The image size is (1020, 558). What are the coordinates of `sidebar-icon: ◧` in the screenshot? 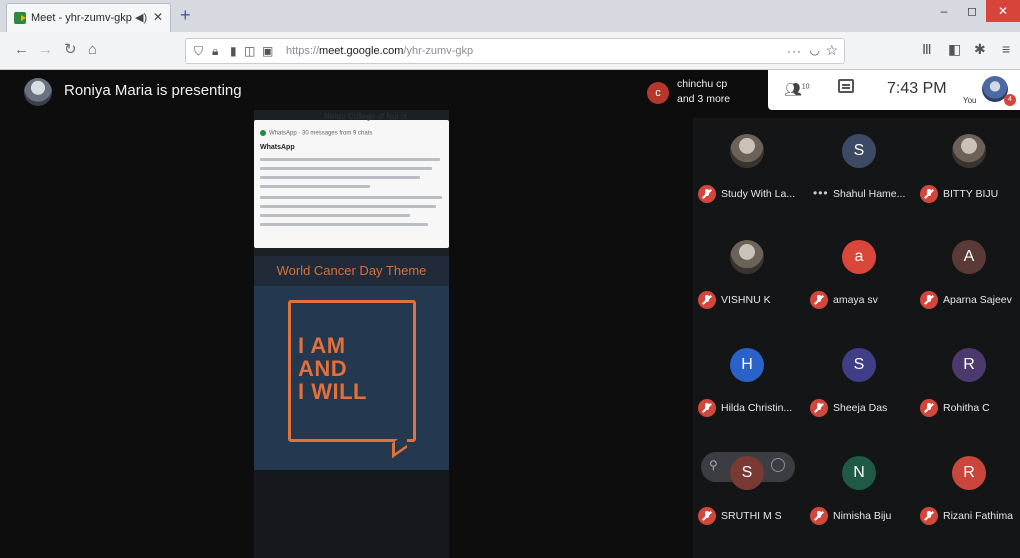 It's located at (954, 49).